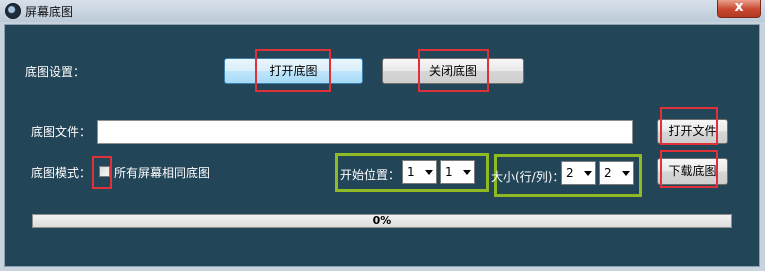  I want to click on size-cols-select: 2, so click(616, 173).